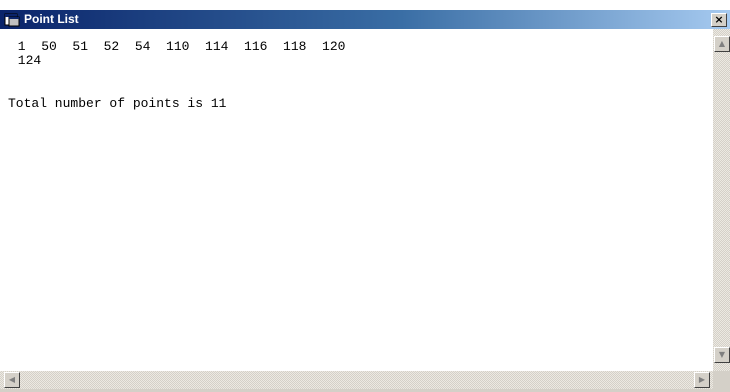 Image resolution: width=730 pixels, height=392 pixels. What do you see at coordinates (702, 380) in the screenshot?
I see `scroll-right-button: ▶` at bounding box center [702, 380].